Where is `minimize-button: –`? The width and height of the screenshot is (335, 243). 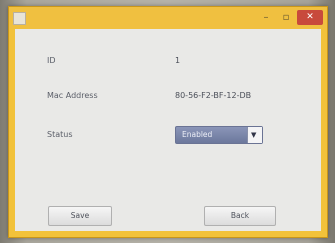 minimize-button: – is located at coordinates (266, 17).